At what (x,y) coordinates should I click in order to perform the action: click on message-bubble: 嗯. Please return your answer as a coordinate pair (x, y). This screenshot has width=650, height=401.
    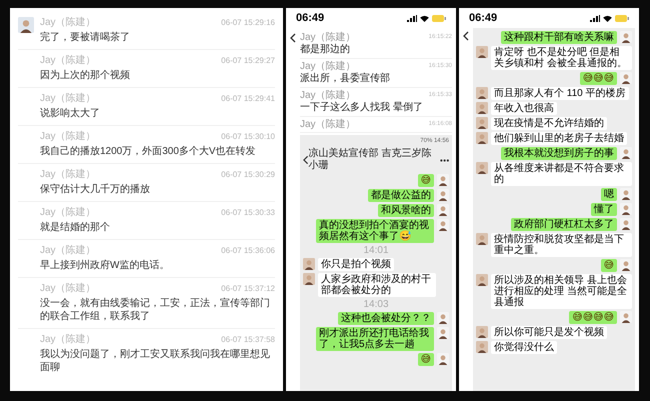
    Looking at the image, I should click on (609, 194).